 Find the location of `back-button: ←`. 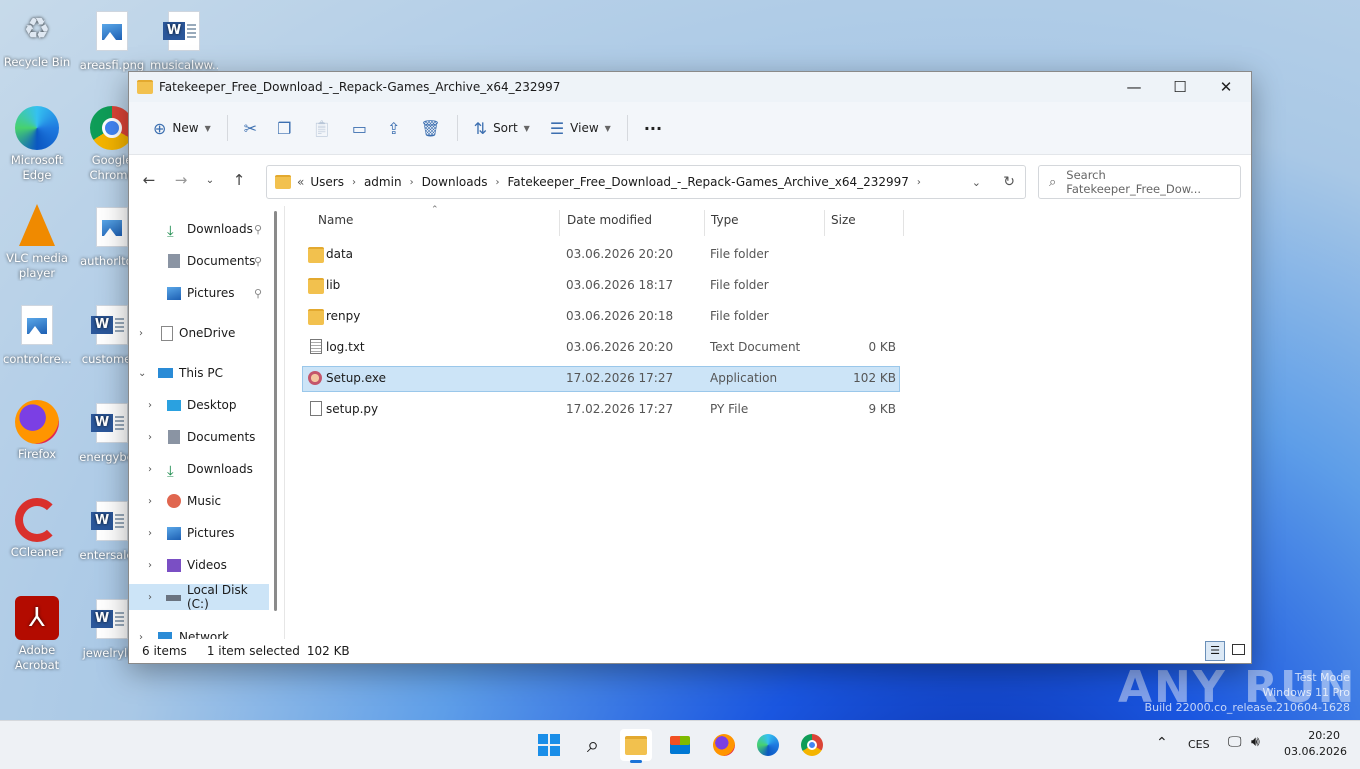

back-button: ← is located at coordinates (149, 180).